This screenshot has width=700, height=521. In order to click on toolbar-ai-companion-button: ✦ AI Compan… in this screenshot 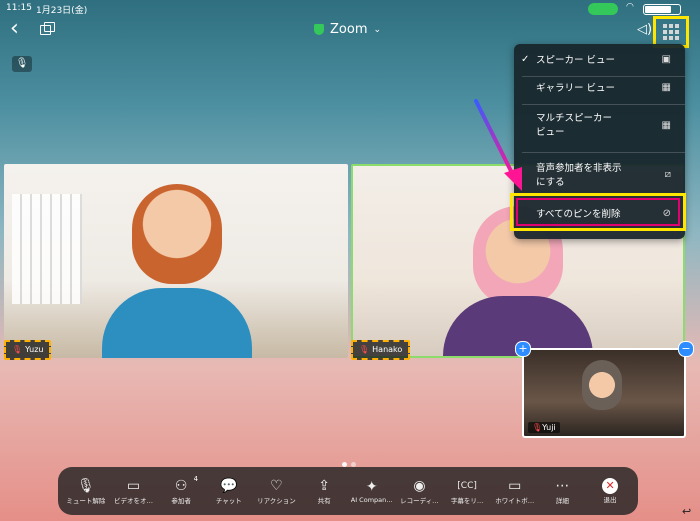, I will do `click(372, 491)`.